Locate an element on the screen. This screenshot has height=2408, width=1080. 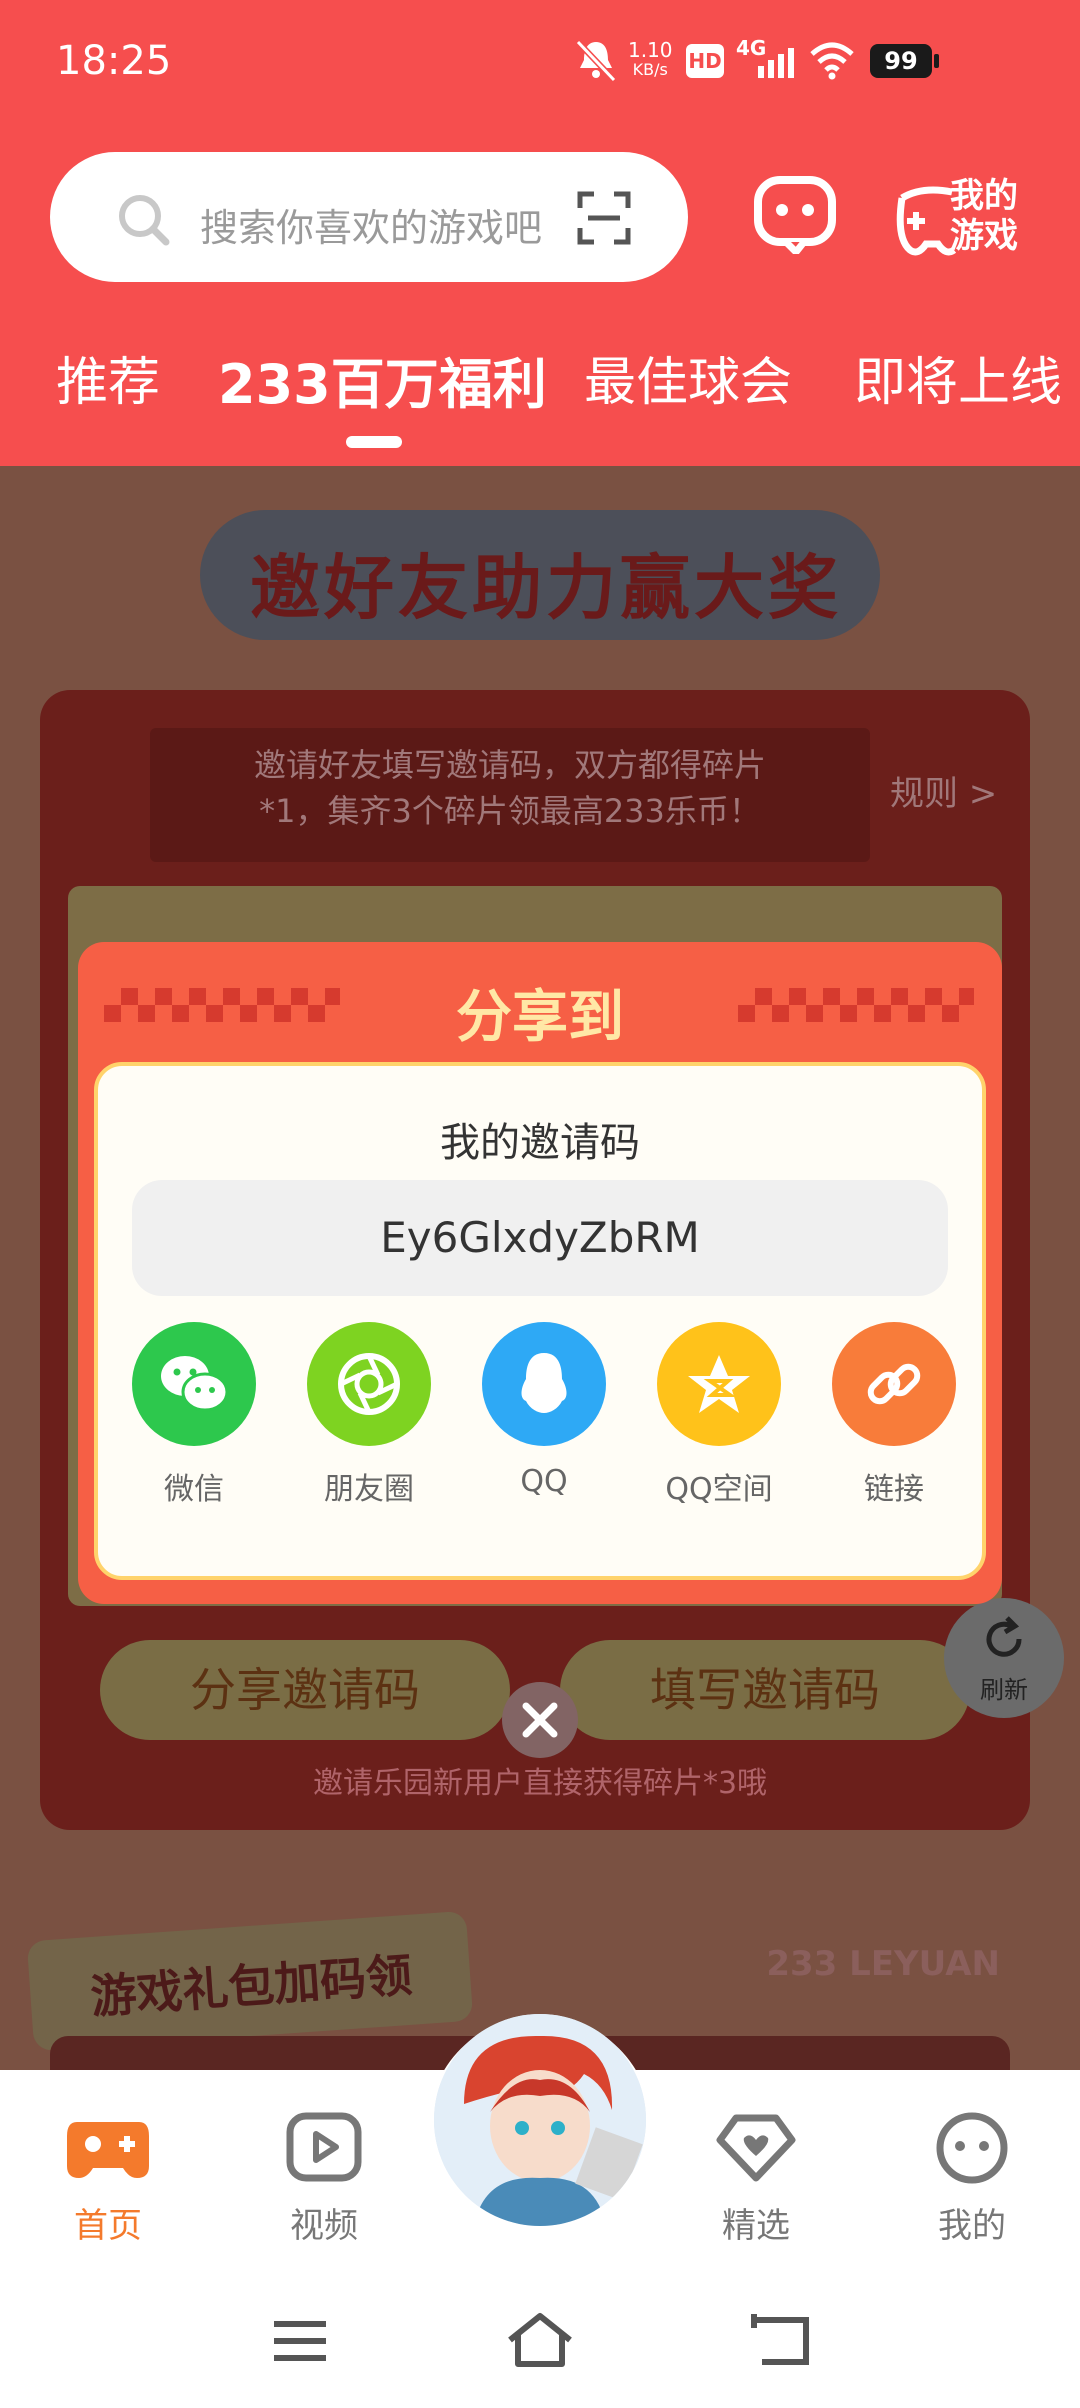
enter-code-button: 填写邀请码 is located at coordinates (765, 1690).